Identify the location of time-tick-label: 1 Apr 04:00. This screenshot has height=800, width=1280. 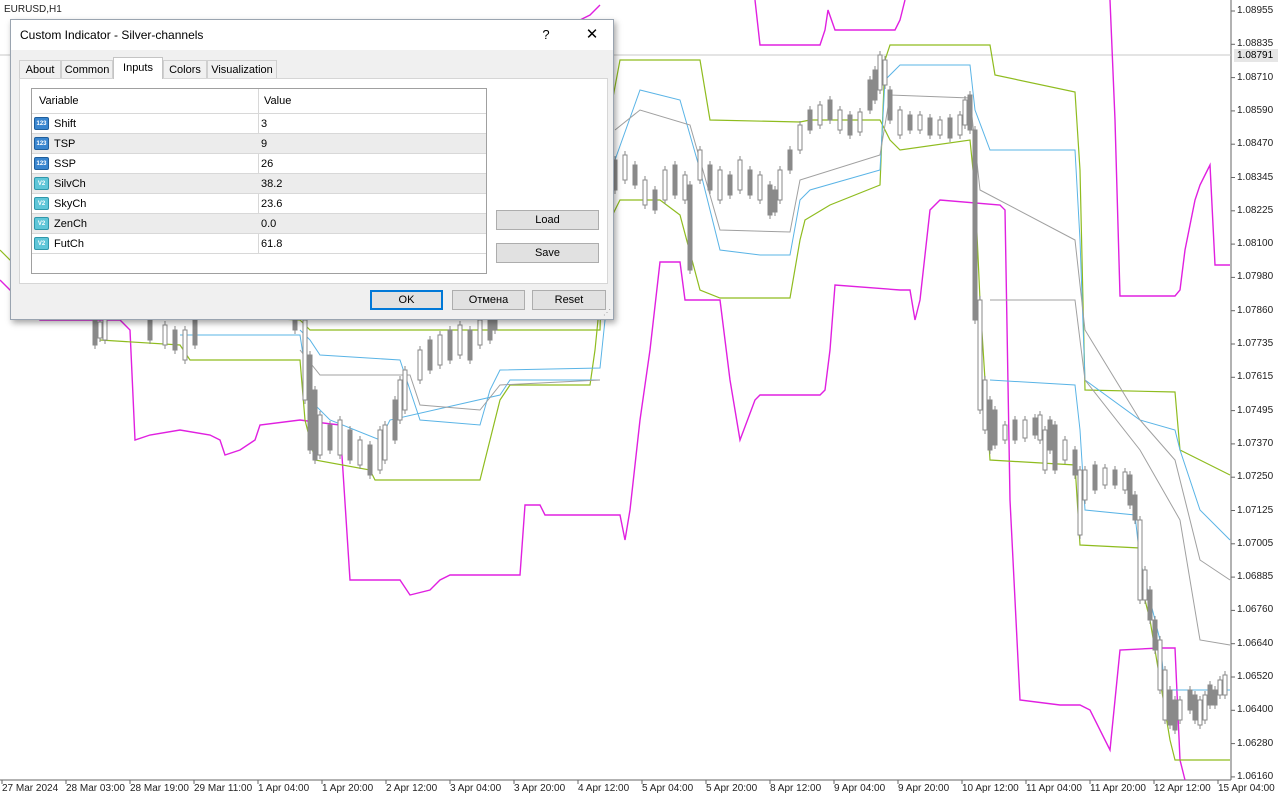
(284, 788).